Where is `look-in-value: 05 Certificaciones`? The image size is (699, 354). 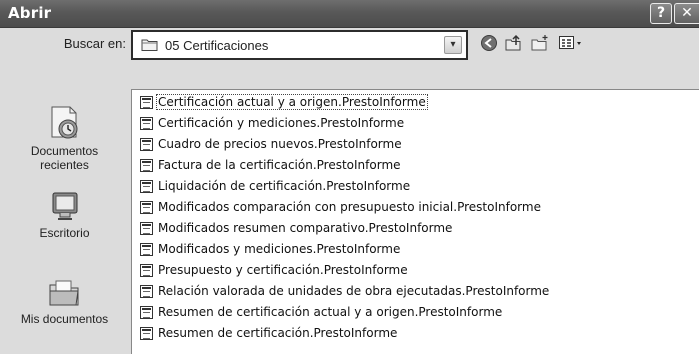 look-in-value: 05 Certificaciones is located at coordinates (217, 45).